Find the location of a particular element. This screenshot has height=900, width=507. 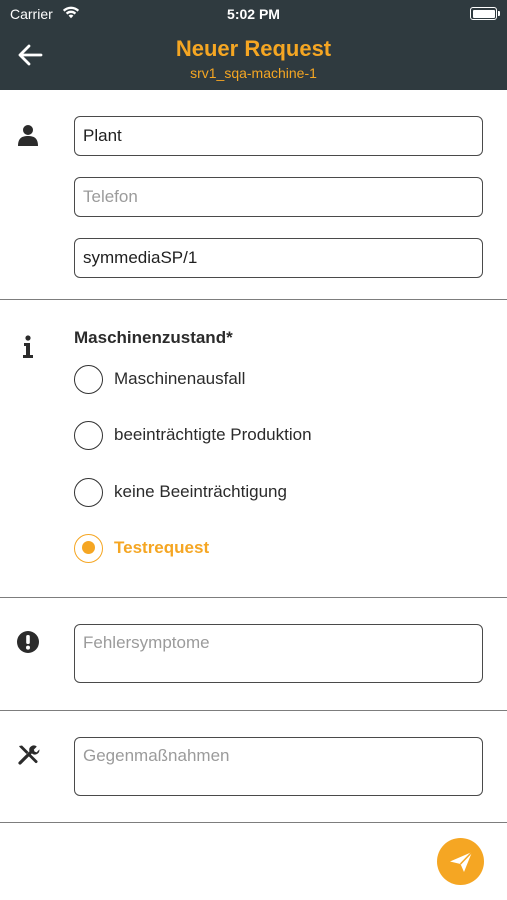

battery-icon is located at coordinates (485, 13).